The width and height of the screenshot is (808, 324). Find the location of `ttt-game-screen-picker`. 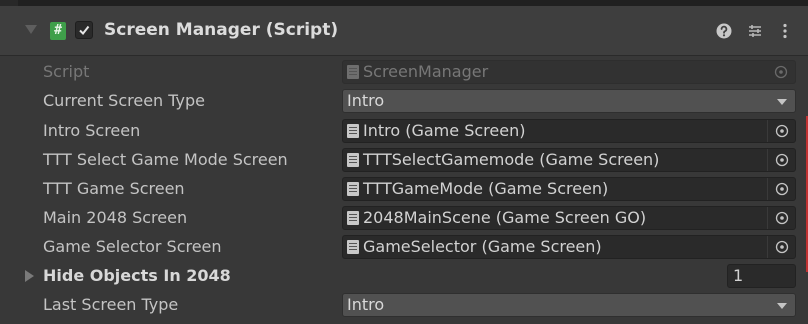

ttt-game-screen-picker is located at coordinates (781, 189).